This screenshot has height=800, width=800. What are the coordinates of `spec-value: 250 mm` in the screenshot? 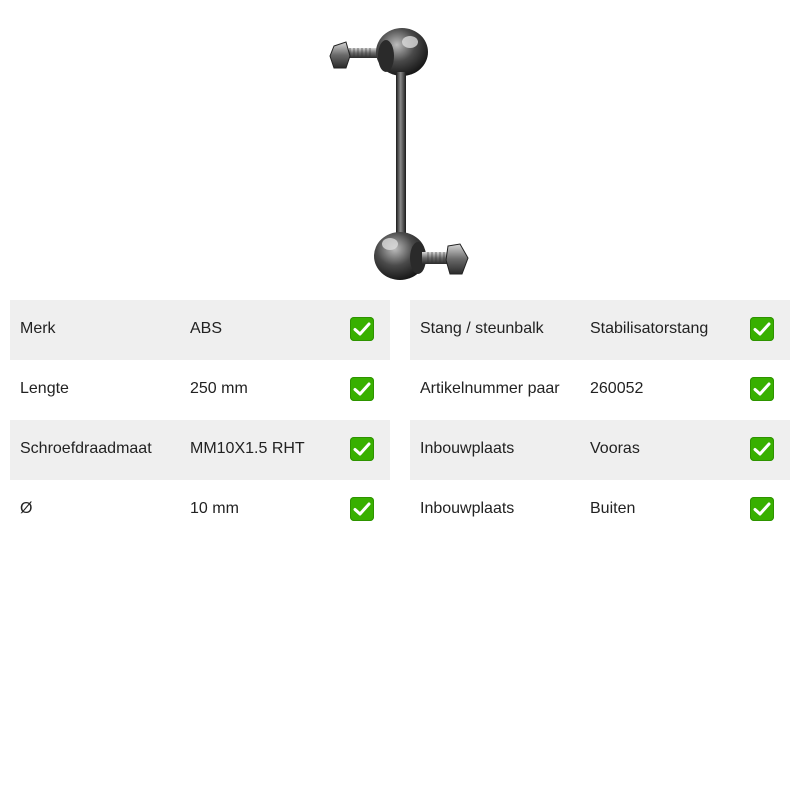 It's located at (219, 388).